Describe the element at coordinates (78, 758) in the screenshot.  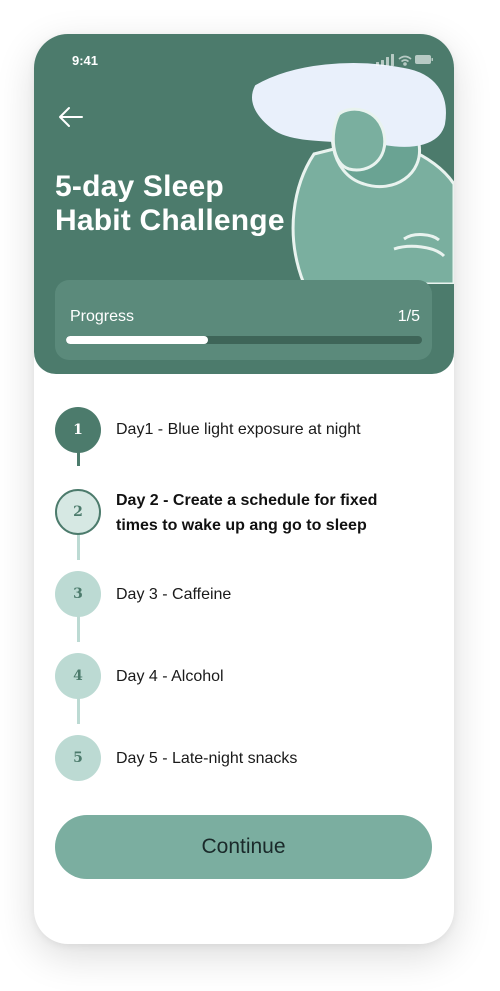
I see `step-5-circle: 5` at that location.